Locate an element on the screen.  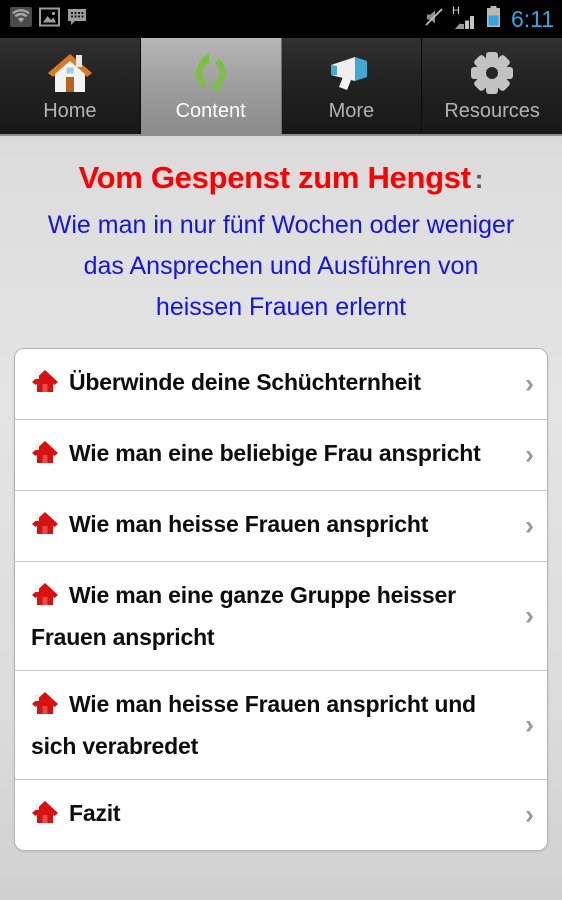
list-item-label: Fazit is located at coordinates (95, 813).